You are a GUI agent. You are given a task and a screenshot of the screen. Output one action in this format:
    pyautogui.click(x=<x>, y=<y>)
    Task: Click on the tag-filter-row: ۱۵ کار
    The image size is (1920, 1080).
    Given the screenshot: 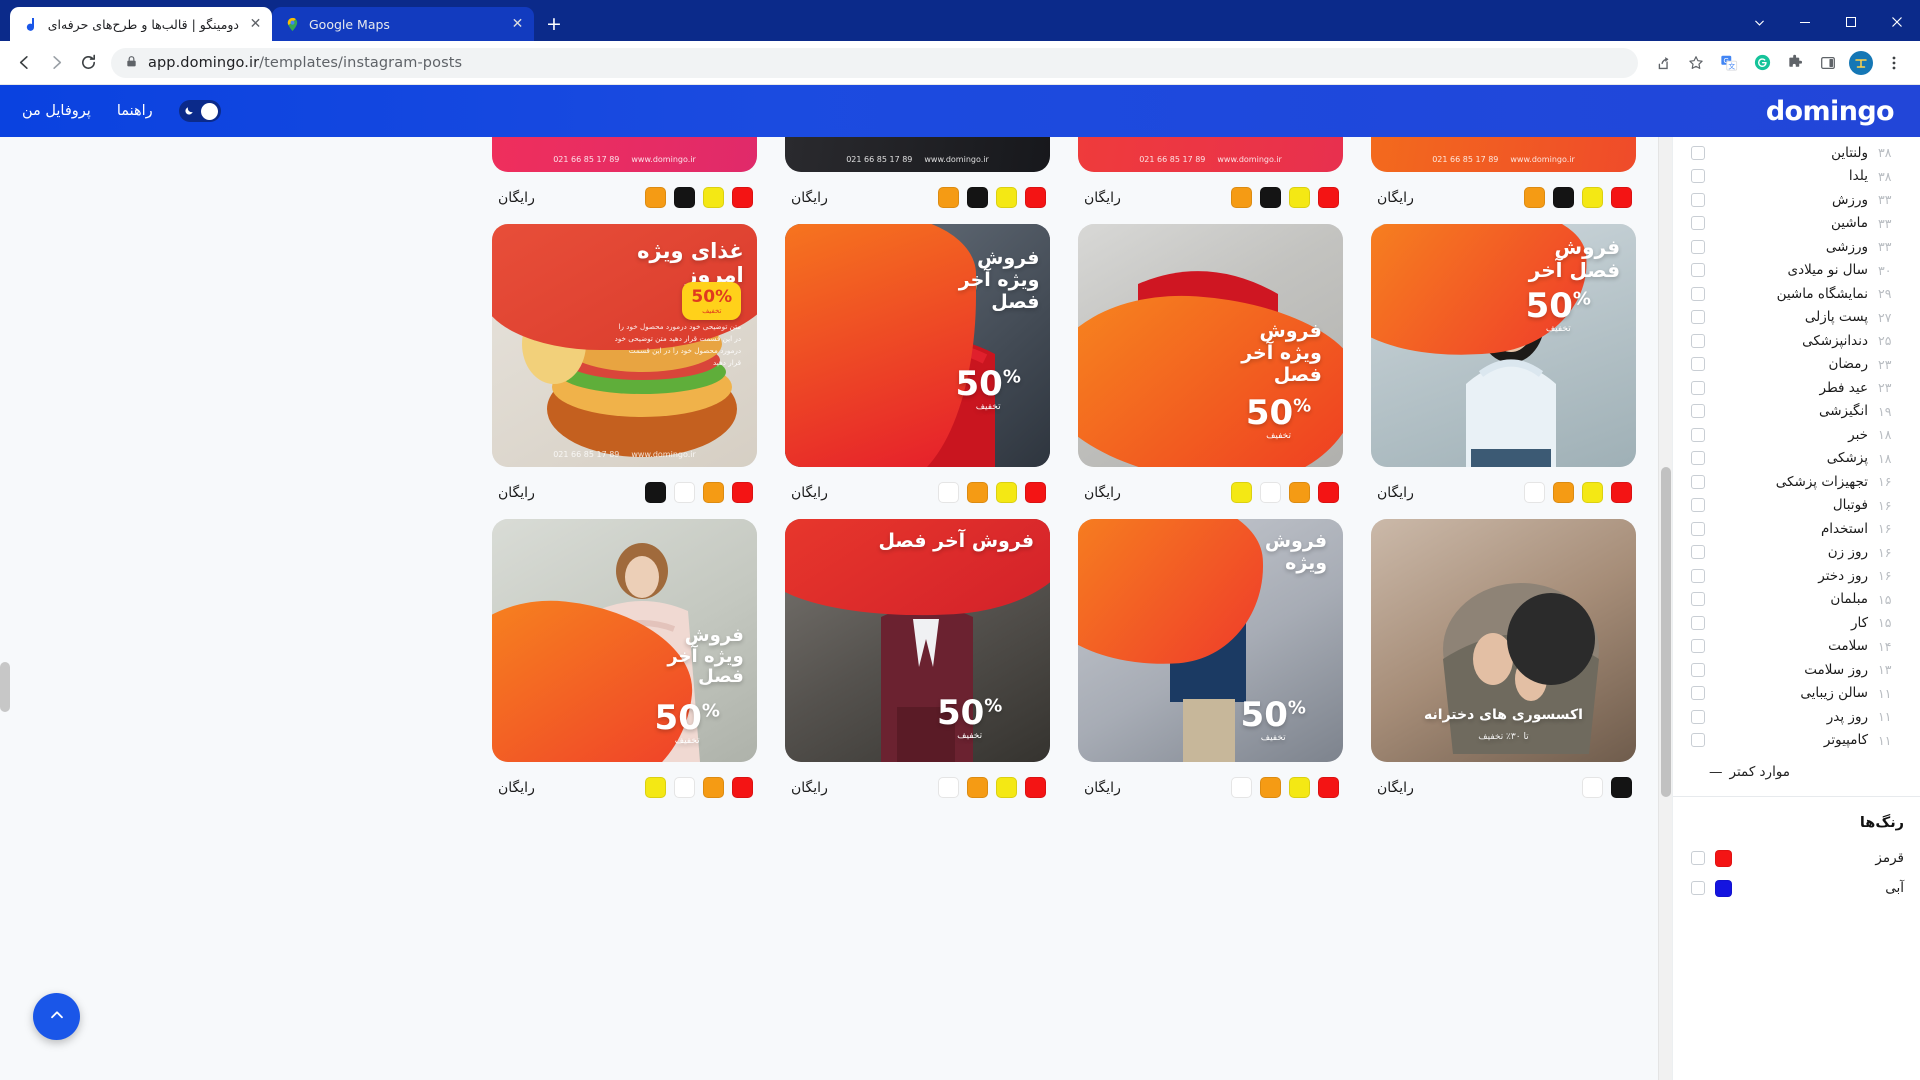 What is the action you would take?
    pyautogui.click(x=1796, y=623)
    